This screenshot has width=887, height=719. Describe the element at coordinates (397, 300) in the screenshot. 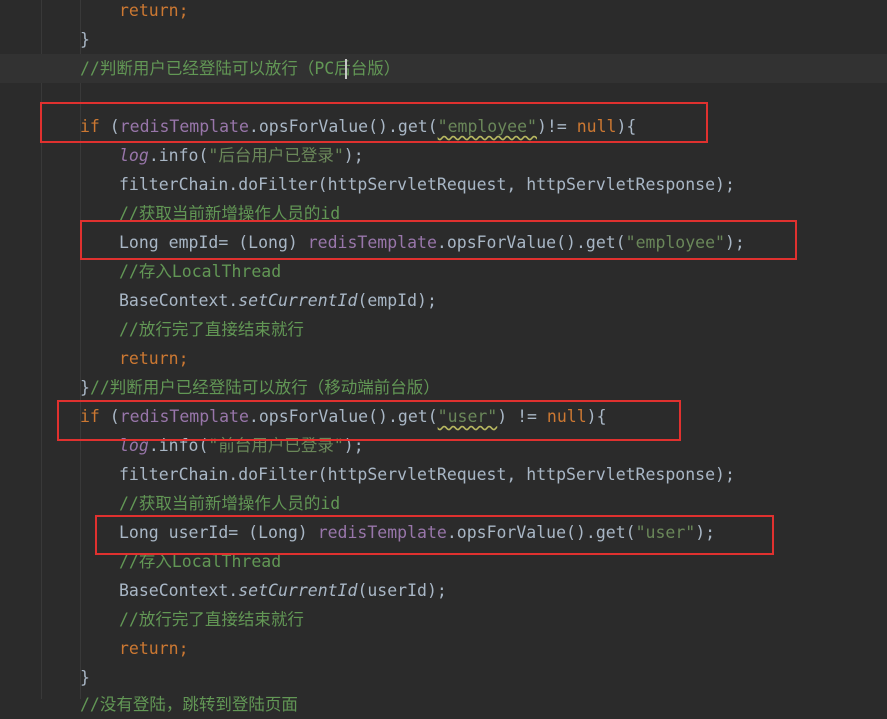

I see `punct: (empId);` at that location.